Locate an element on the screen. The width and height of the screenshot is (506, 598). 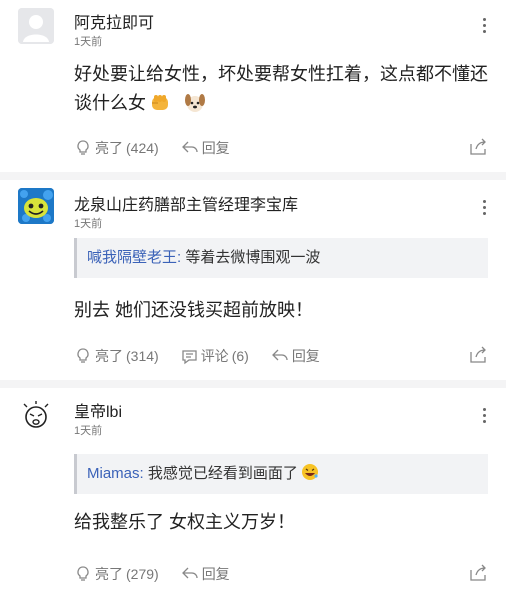
comment-button: 评论 (6) is located at coordinates (215, 356).